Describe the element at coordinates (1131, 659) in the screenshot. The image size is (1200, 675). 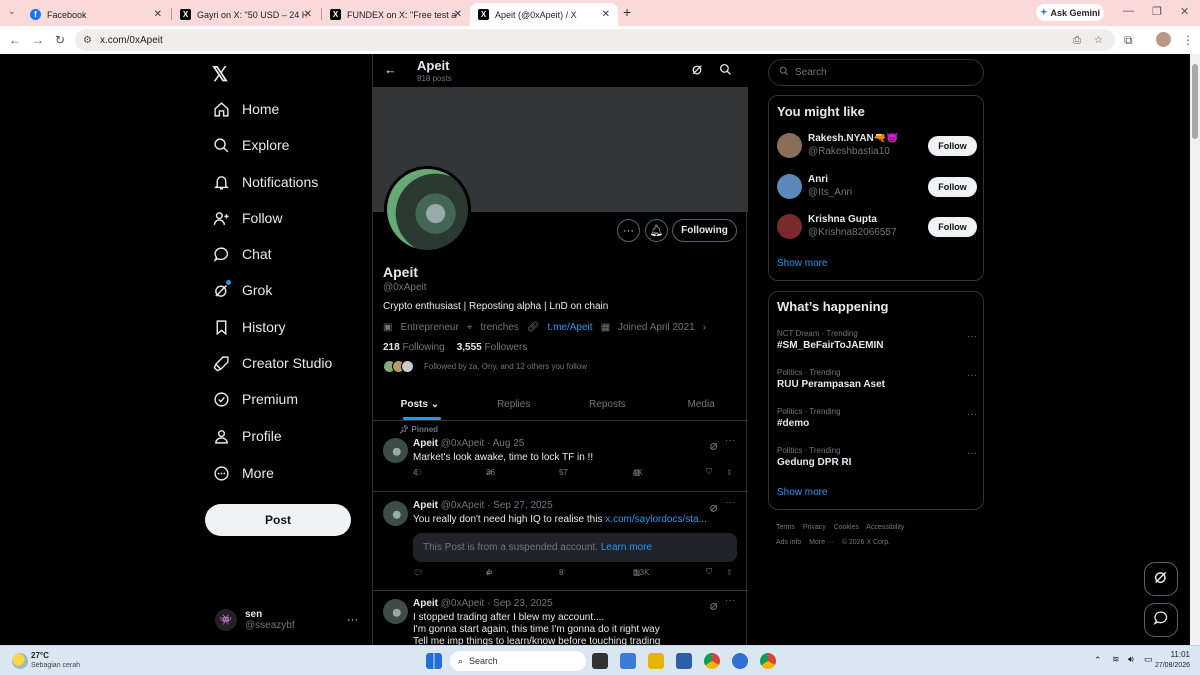
I see `volume-icon: 🔊︎` at that location.